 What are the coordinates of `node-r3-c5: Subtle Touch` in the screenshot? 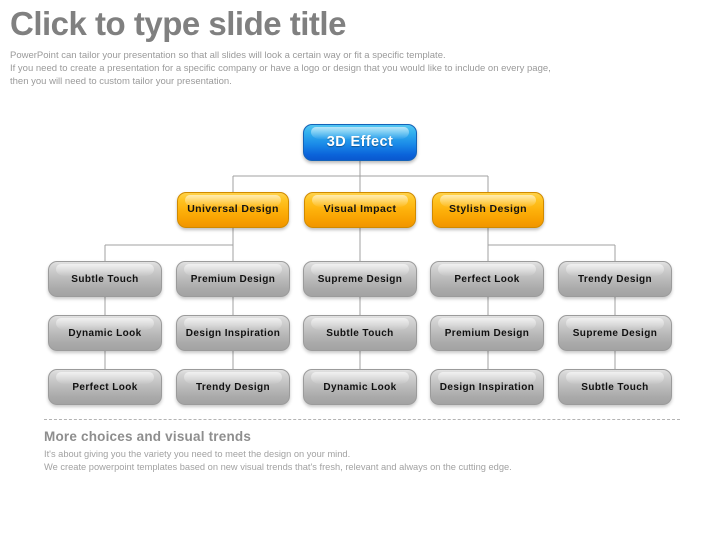 It's located at (615, 387).